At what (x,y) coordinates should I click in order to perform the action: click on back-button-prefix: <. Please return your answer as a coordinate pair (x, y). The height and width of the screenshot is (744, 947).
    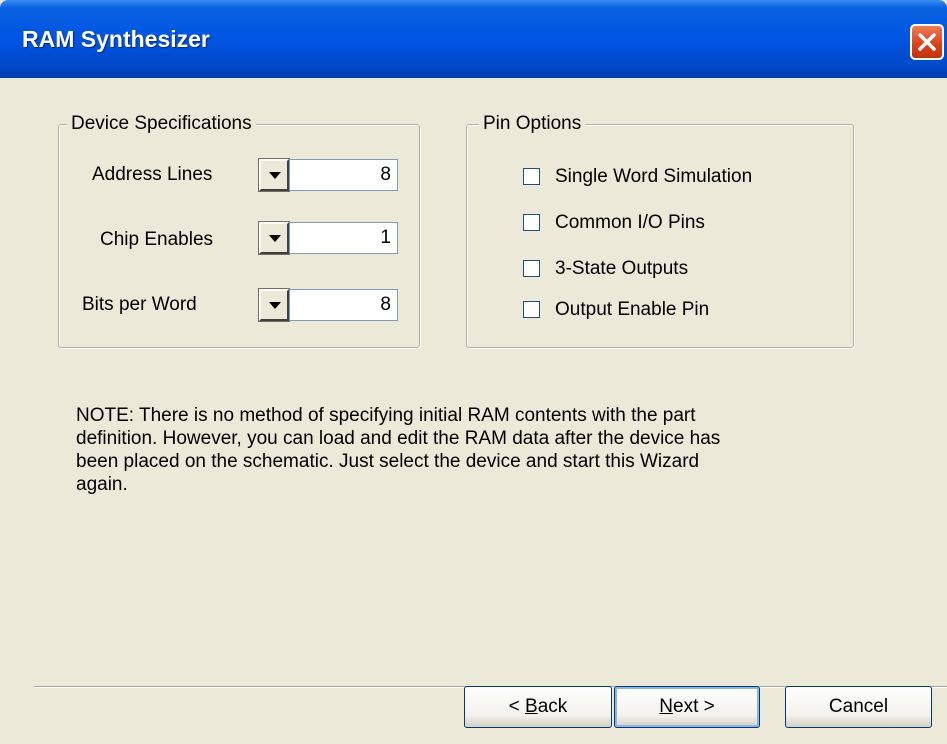
    Looking at the image, I should click on (517, 706).